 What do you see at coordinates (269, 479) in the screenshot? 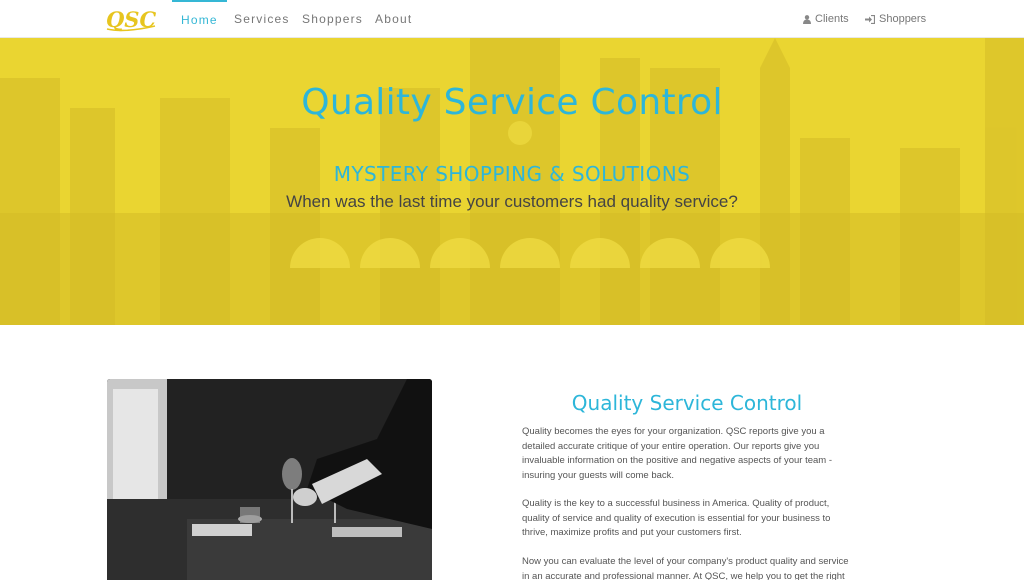
I see `restaurant-photo` at bounding box center [269, 479].